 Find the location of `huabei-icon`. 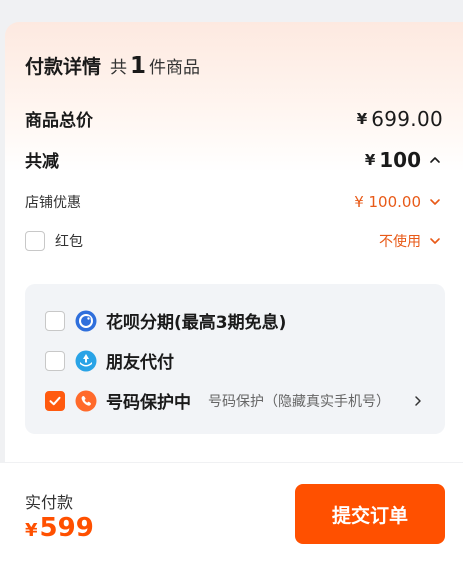

huabei-icon is located at coordinates (86, 320).